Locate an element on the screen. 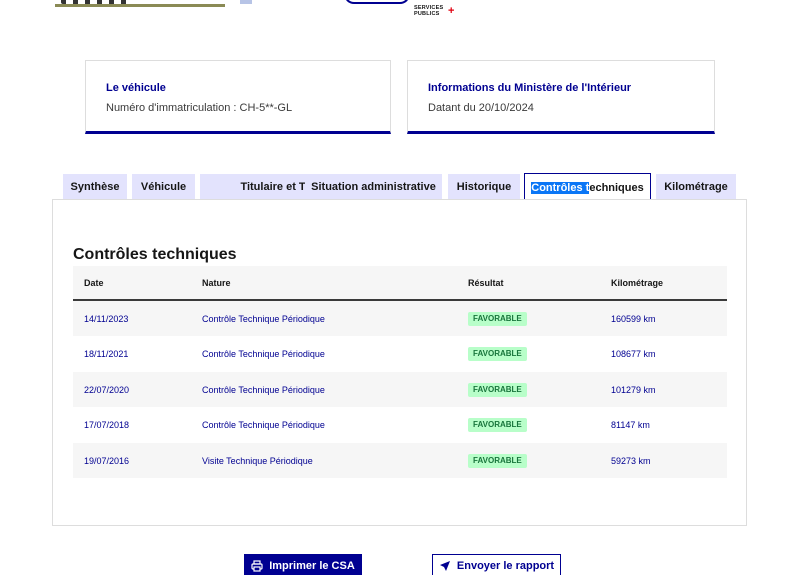 Image resolution: width=800 pixels, height=575 pixels. column-header-km: Kilométrage is located at coordinates (637, 283).